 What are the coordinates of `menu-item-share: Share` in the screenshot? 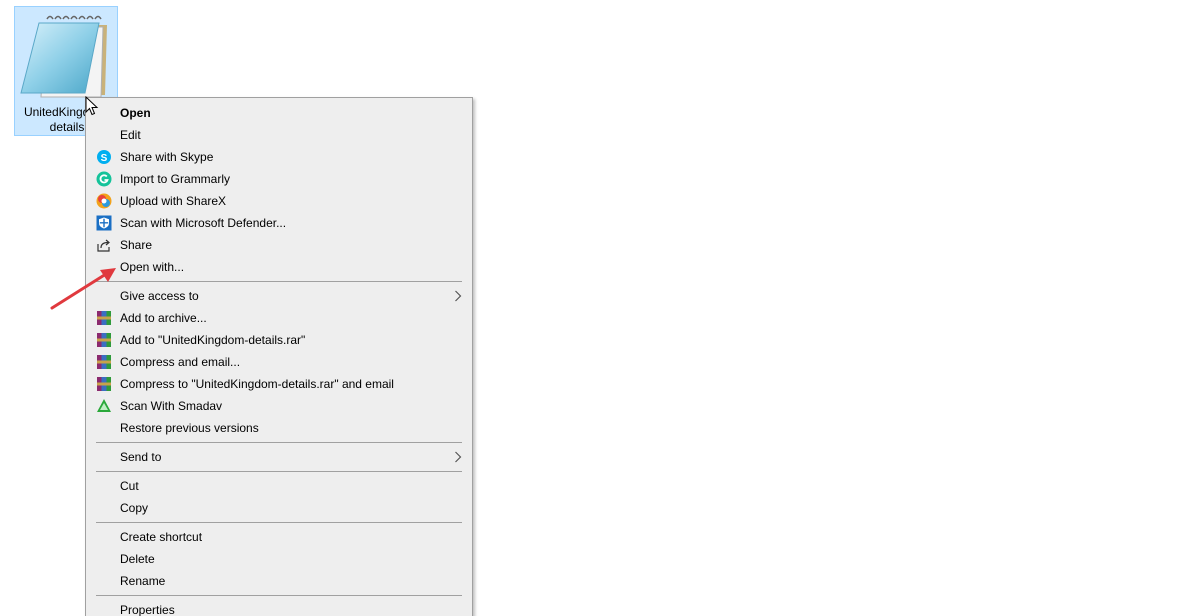 It's located at (279, 245).